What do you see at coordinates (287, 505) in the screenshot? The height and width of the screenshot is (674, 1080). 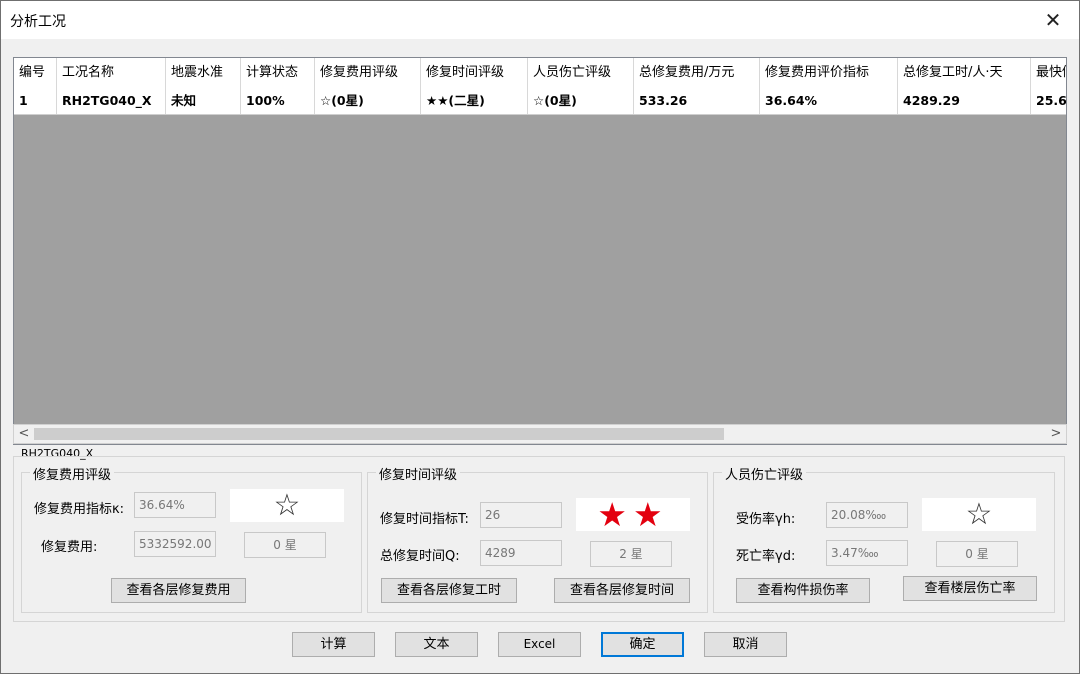 I see `cost-star-icon: ☆` at bounding box center [287, 505].